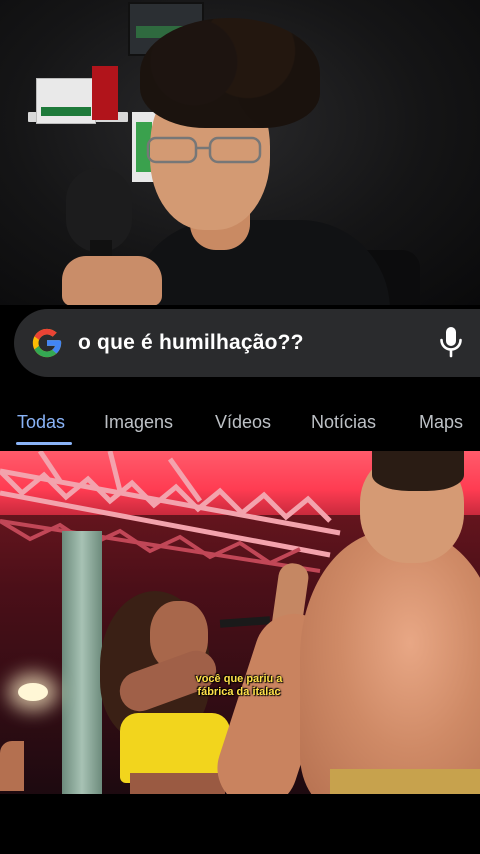 The image size is (480, 854). What do you see at coordinates (230, 73) in the screenshot?
I see `streamer-hair` at bounding box center [230, 73].